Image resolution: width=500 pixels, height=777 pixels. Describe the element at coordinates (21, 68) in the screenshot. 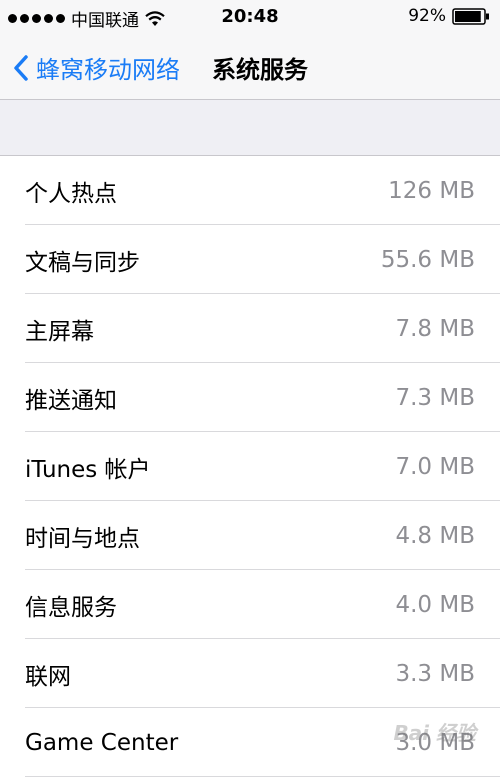

I see `chevron-left-icon` at that location.